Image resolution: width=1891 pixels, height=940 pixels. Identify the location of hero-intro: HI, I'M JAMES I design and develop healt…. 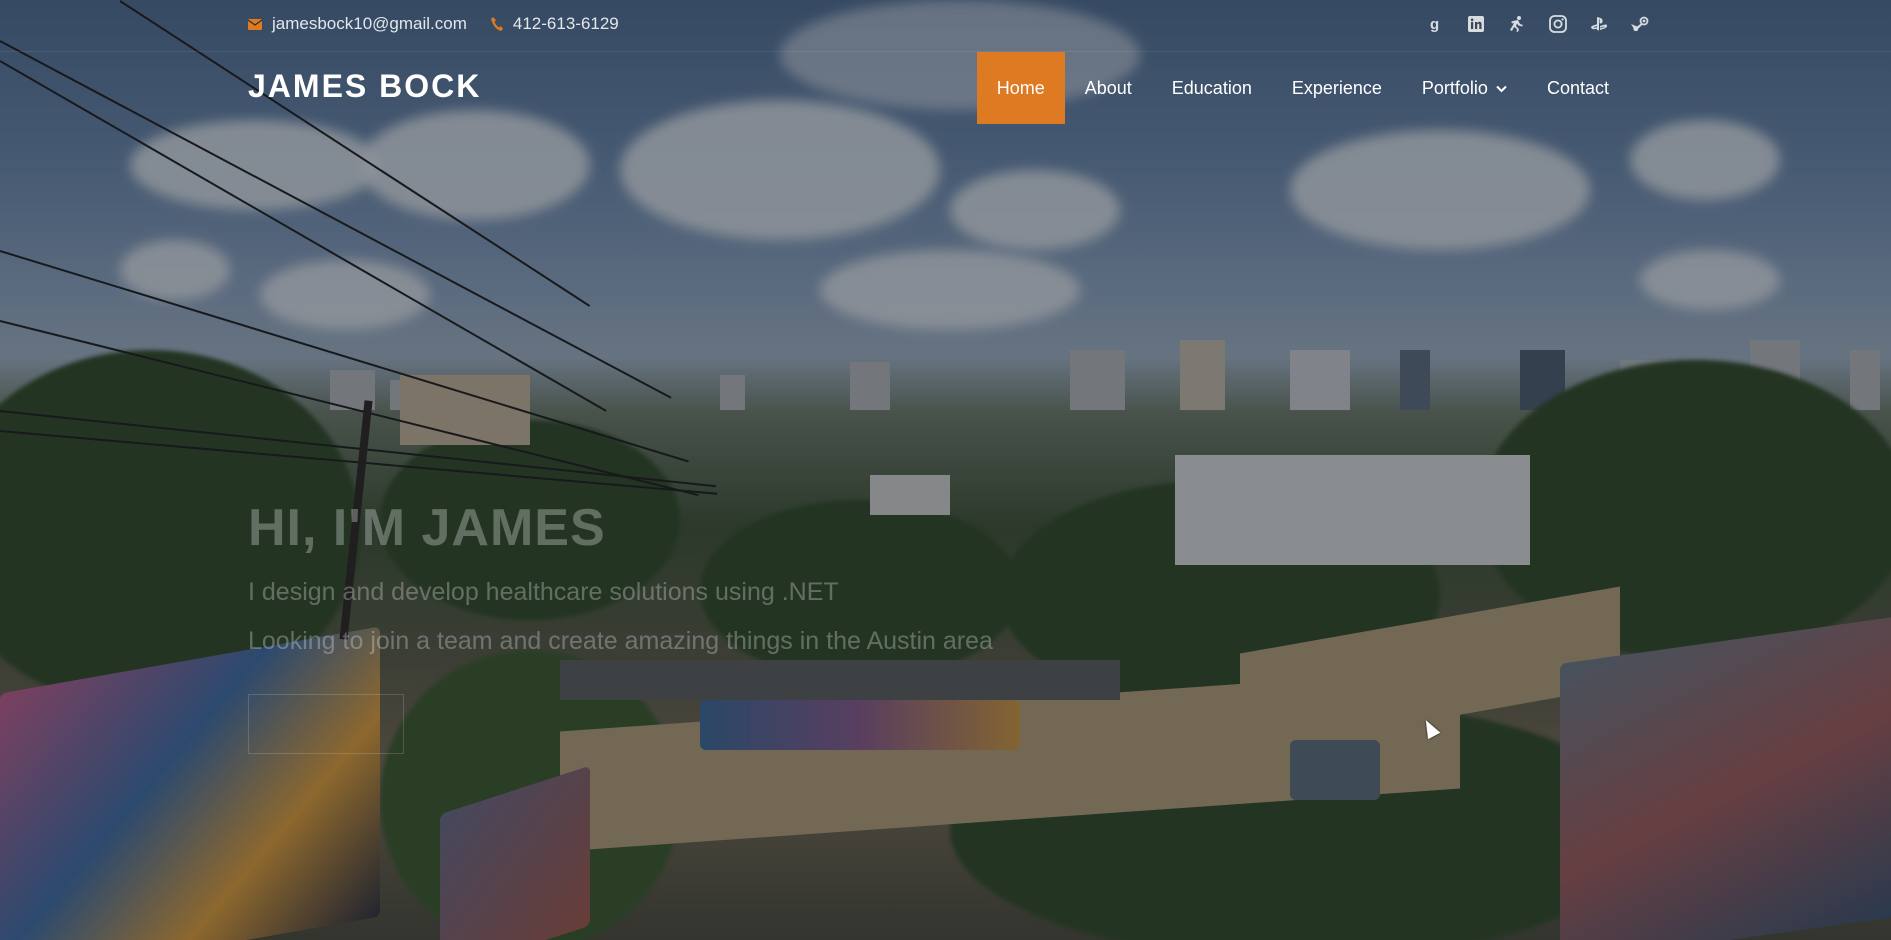
(620, 577).